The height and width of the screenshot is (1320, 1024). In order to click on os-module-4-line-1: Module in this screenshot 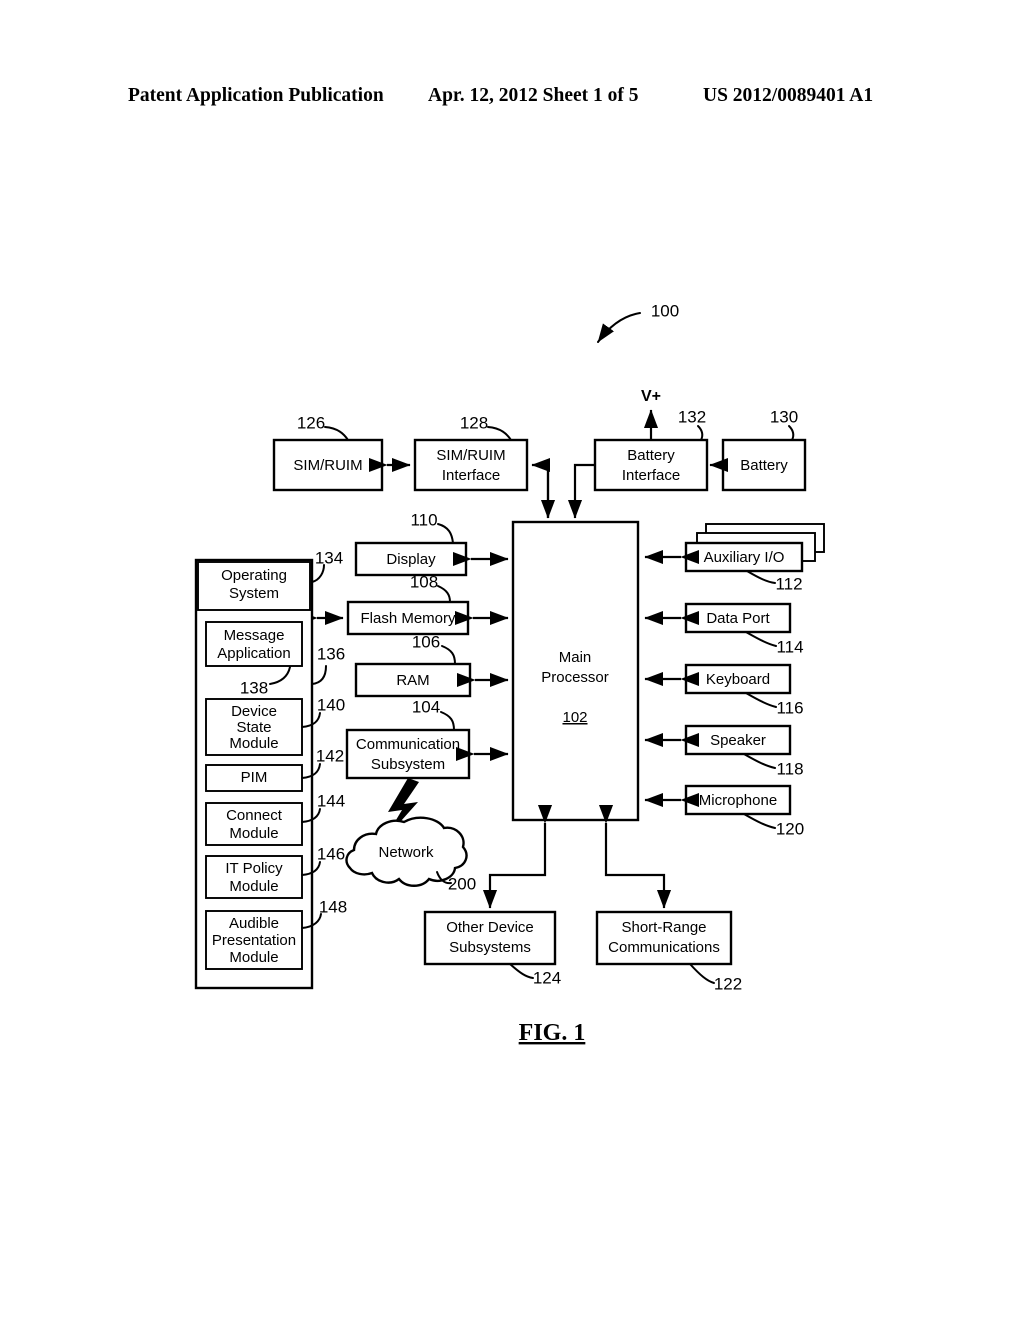, I will do `click(253, 886)`.